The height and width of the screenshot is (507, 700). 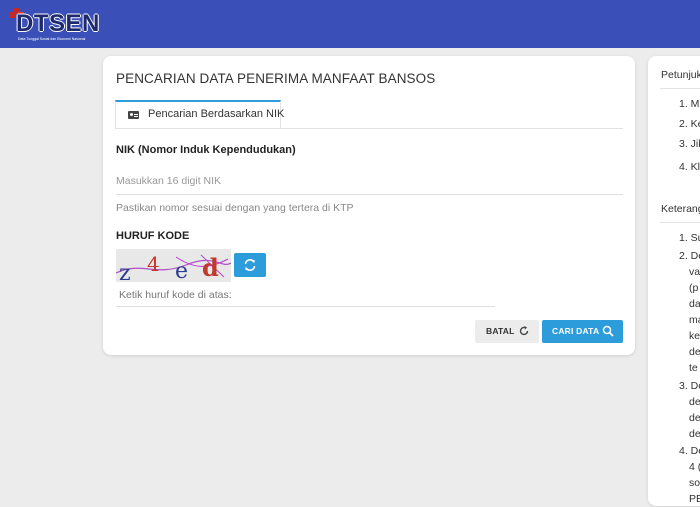 What do you see at coordinates (689, 238) in the screenshot?
I see `note-item: 1. Su` at bounding box center [689, 238].